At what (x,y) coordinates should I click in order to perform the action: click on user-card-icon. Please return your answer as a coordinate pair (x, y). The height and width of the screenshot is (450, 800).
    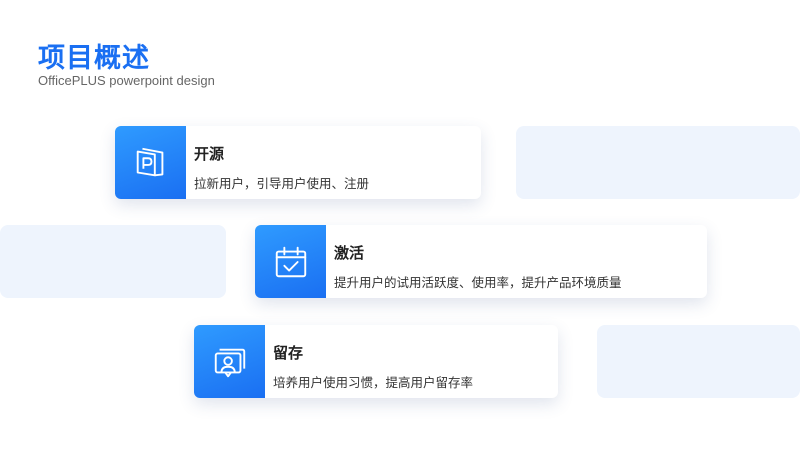
    Looking at the image, I should click on (229, 362).